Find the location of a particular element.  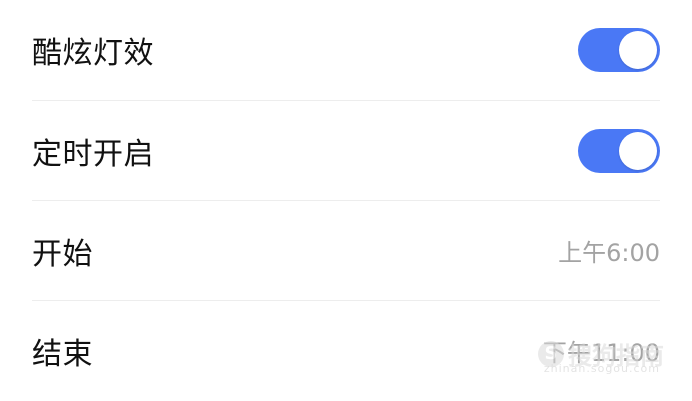

setting-label: 开始 is located at coordinates (62, 254).